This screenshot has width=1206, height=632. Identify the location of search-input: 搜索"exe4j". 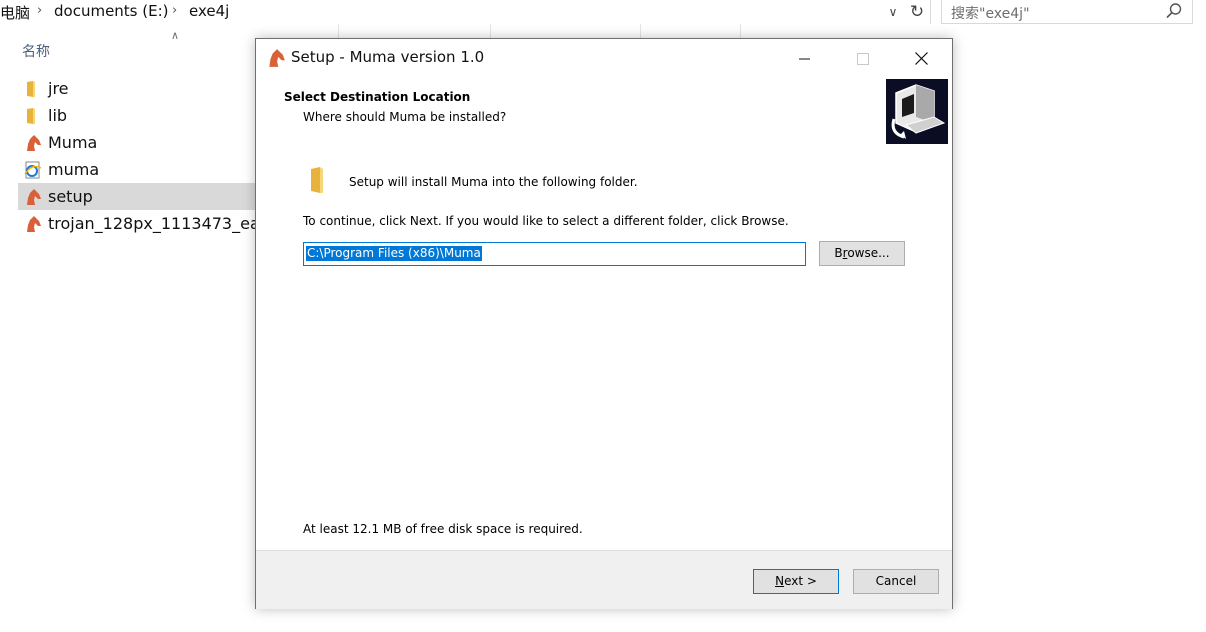
(1067, 12).